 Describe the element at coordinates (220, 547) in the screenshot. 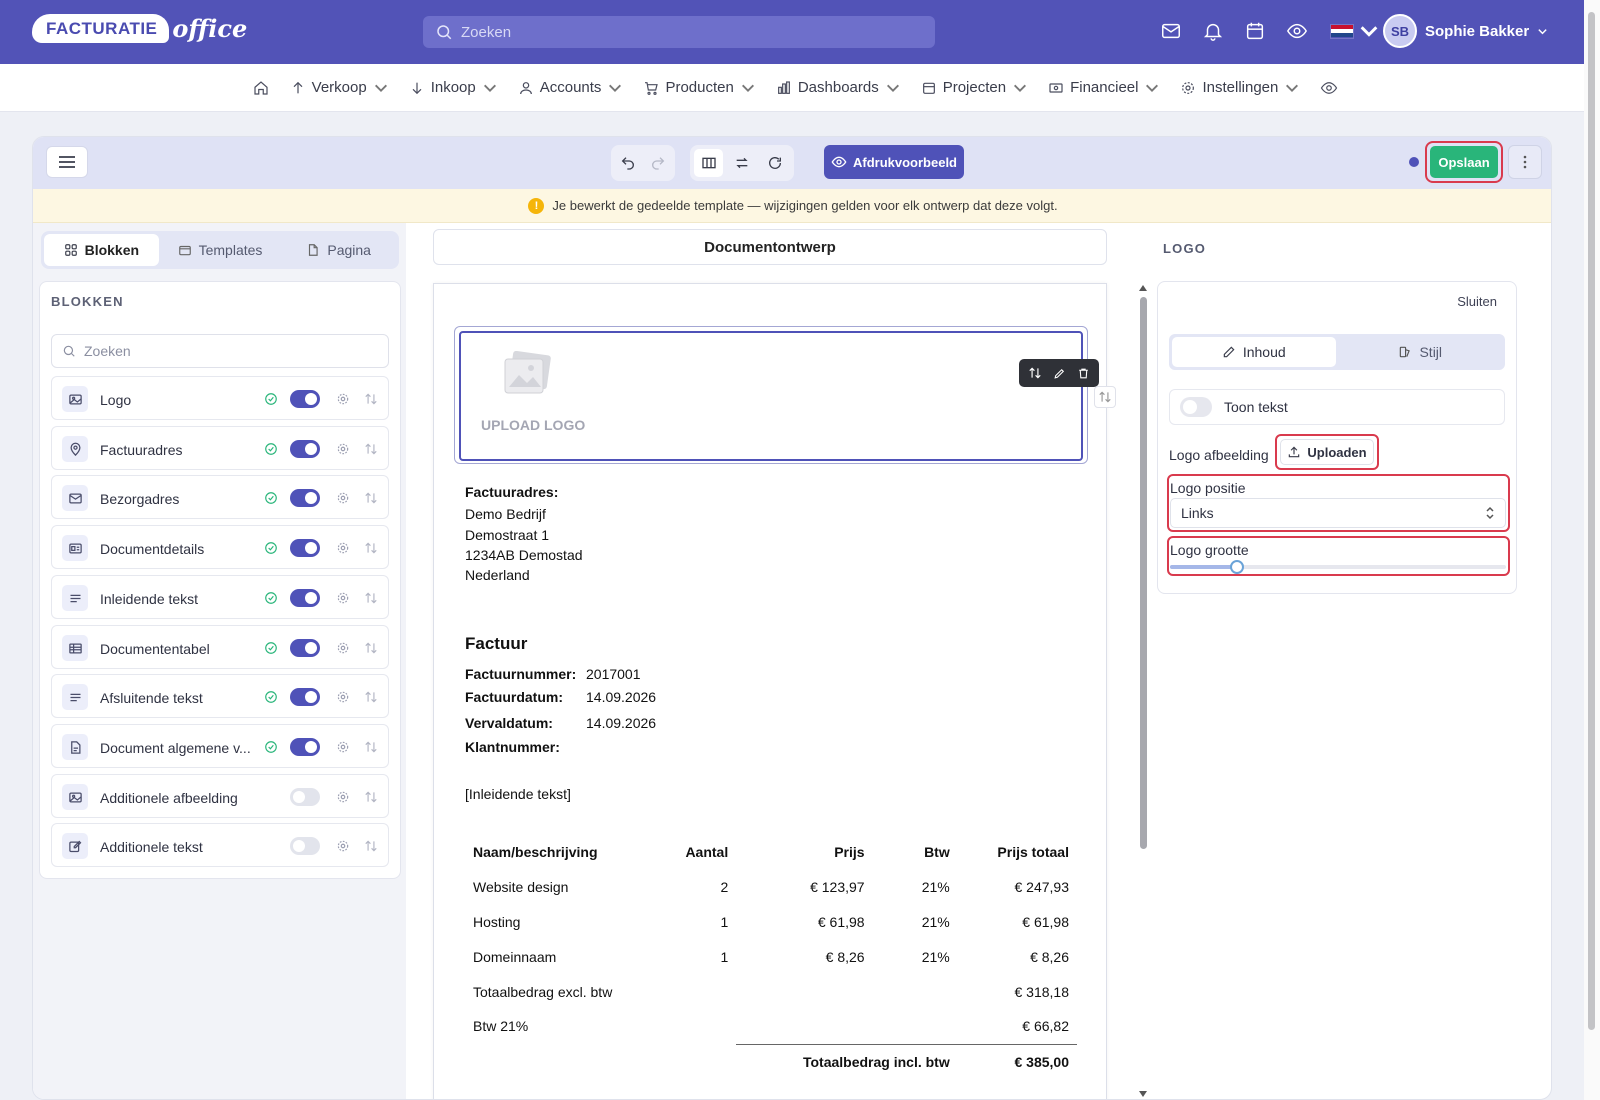

I see `block-row-documentdetails: Documentdetails` at that location.